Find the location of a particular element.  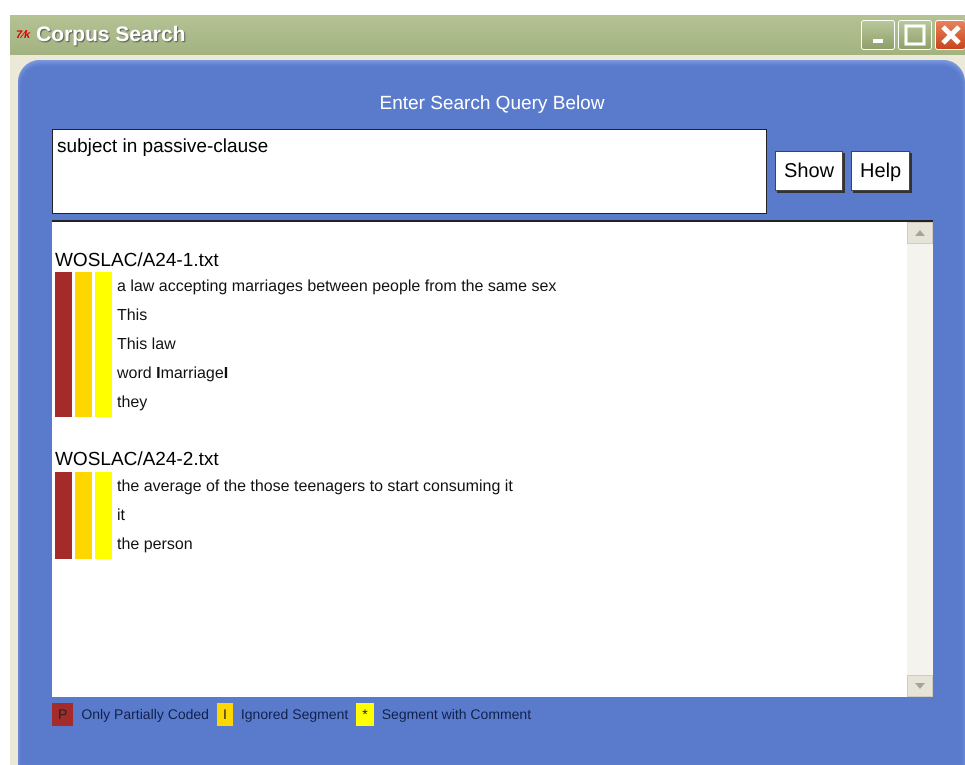

legend-swatch: P is located at coordinates (63, 714).